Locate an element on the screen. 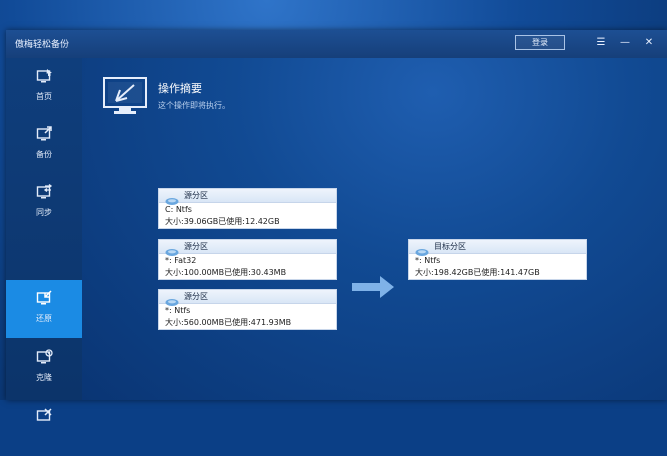 The image size is (667, 456). sidebar-item-backup: 备份 is located at coordinates (44, 145).